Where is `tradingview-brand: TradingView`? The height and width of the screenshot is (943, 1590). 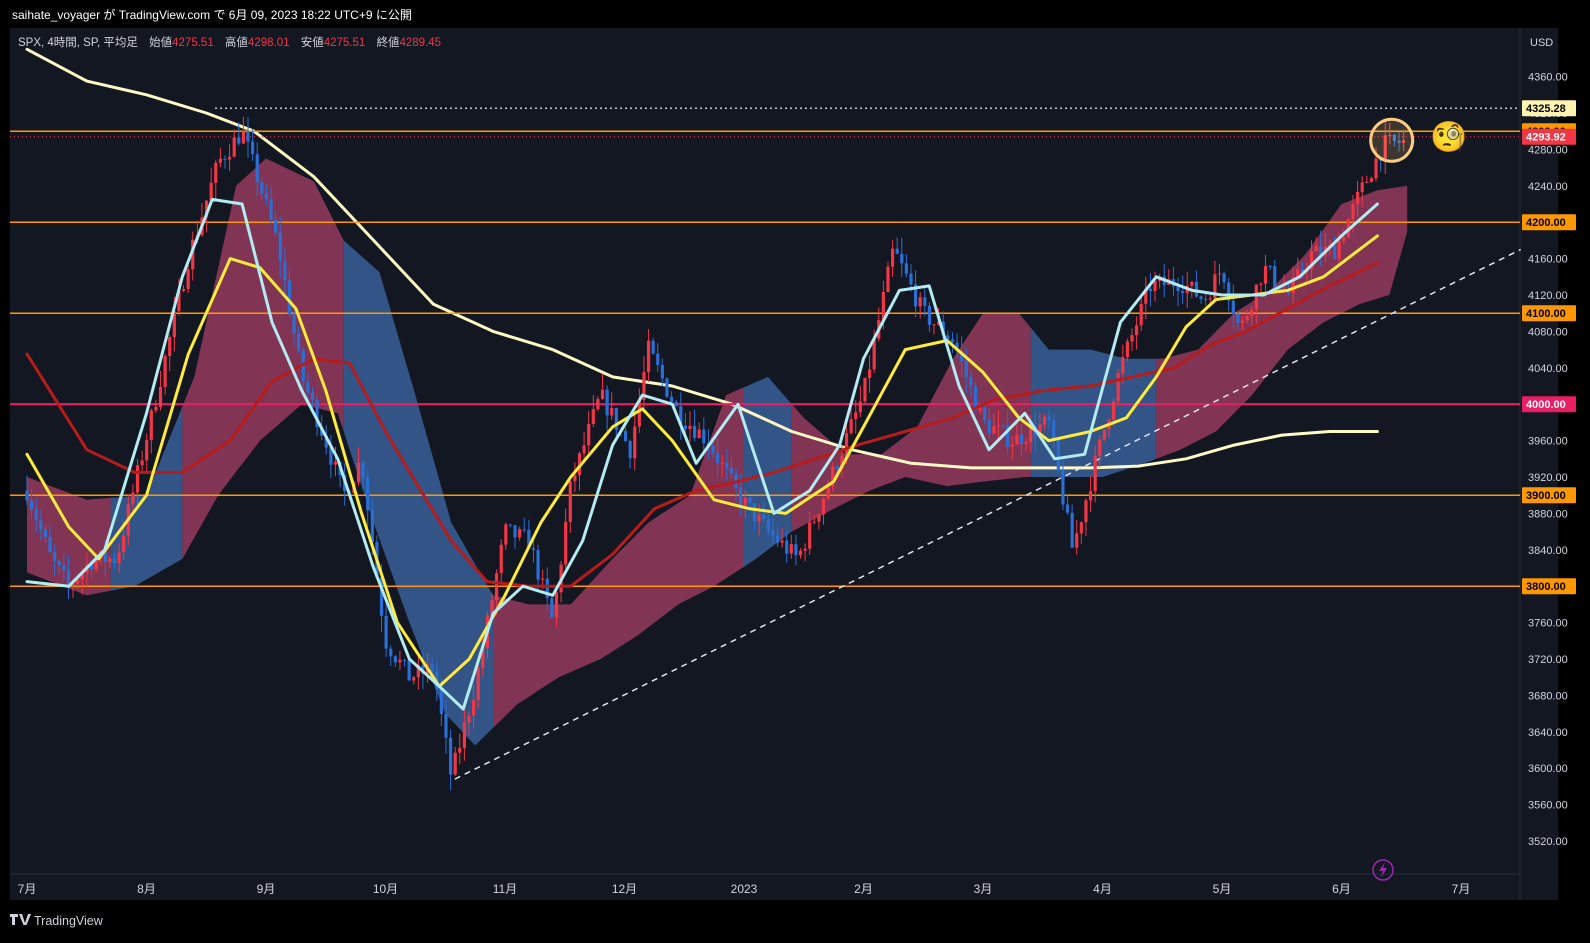
tradingview-brand: TradingView is located at coordinates (69, 921).